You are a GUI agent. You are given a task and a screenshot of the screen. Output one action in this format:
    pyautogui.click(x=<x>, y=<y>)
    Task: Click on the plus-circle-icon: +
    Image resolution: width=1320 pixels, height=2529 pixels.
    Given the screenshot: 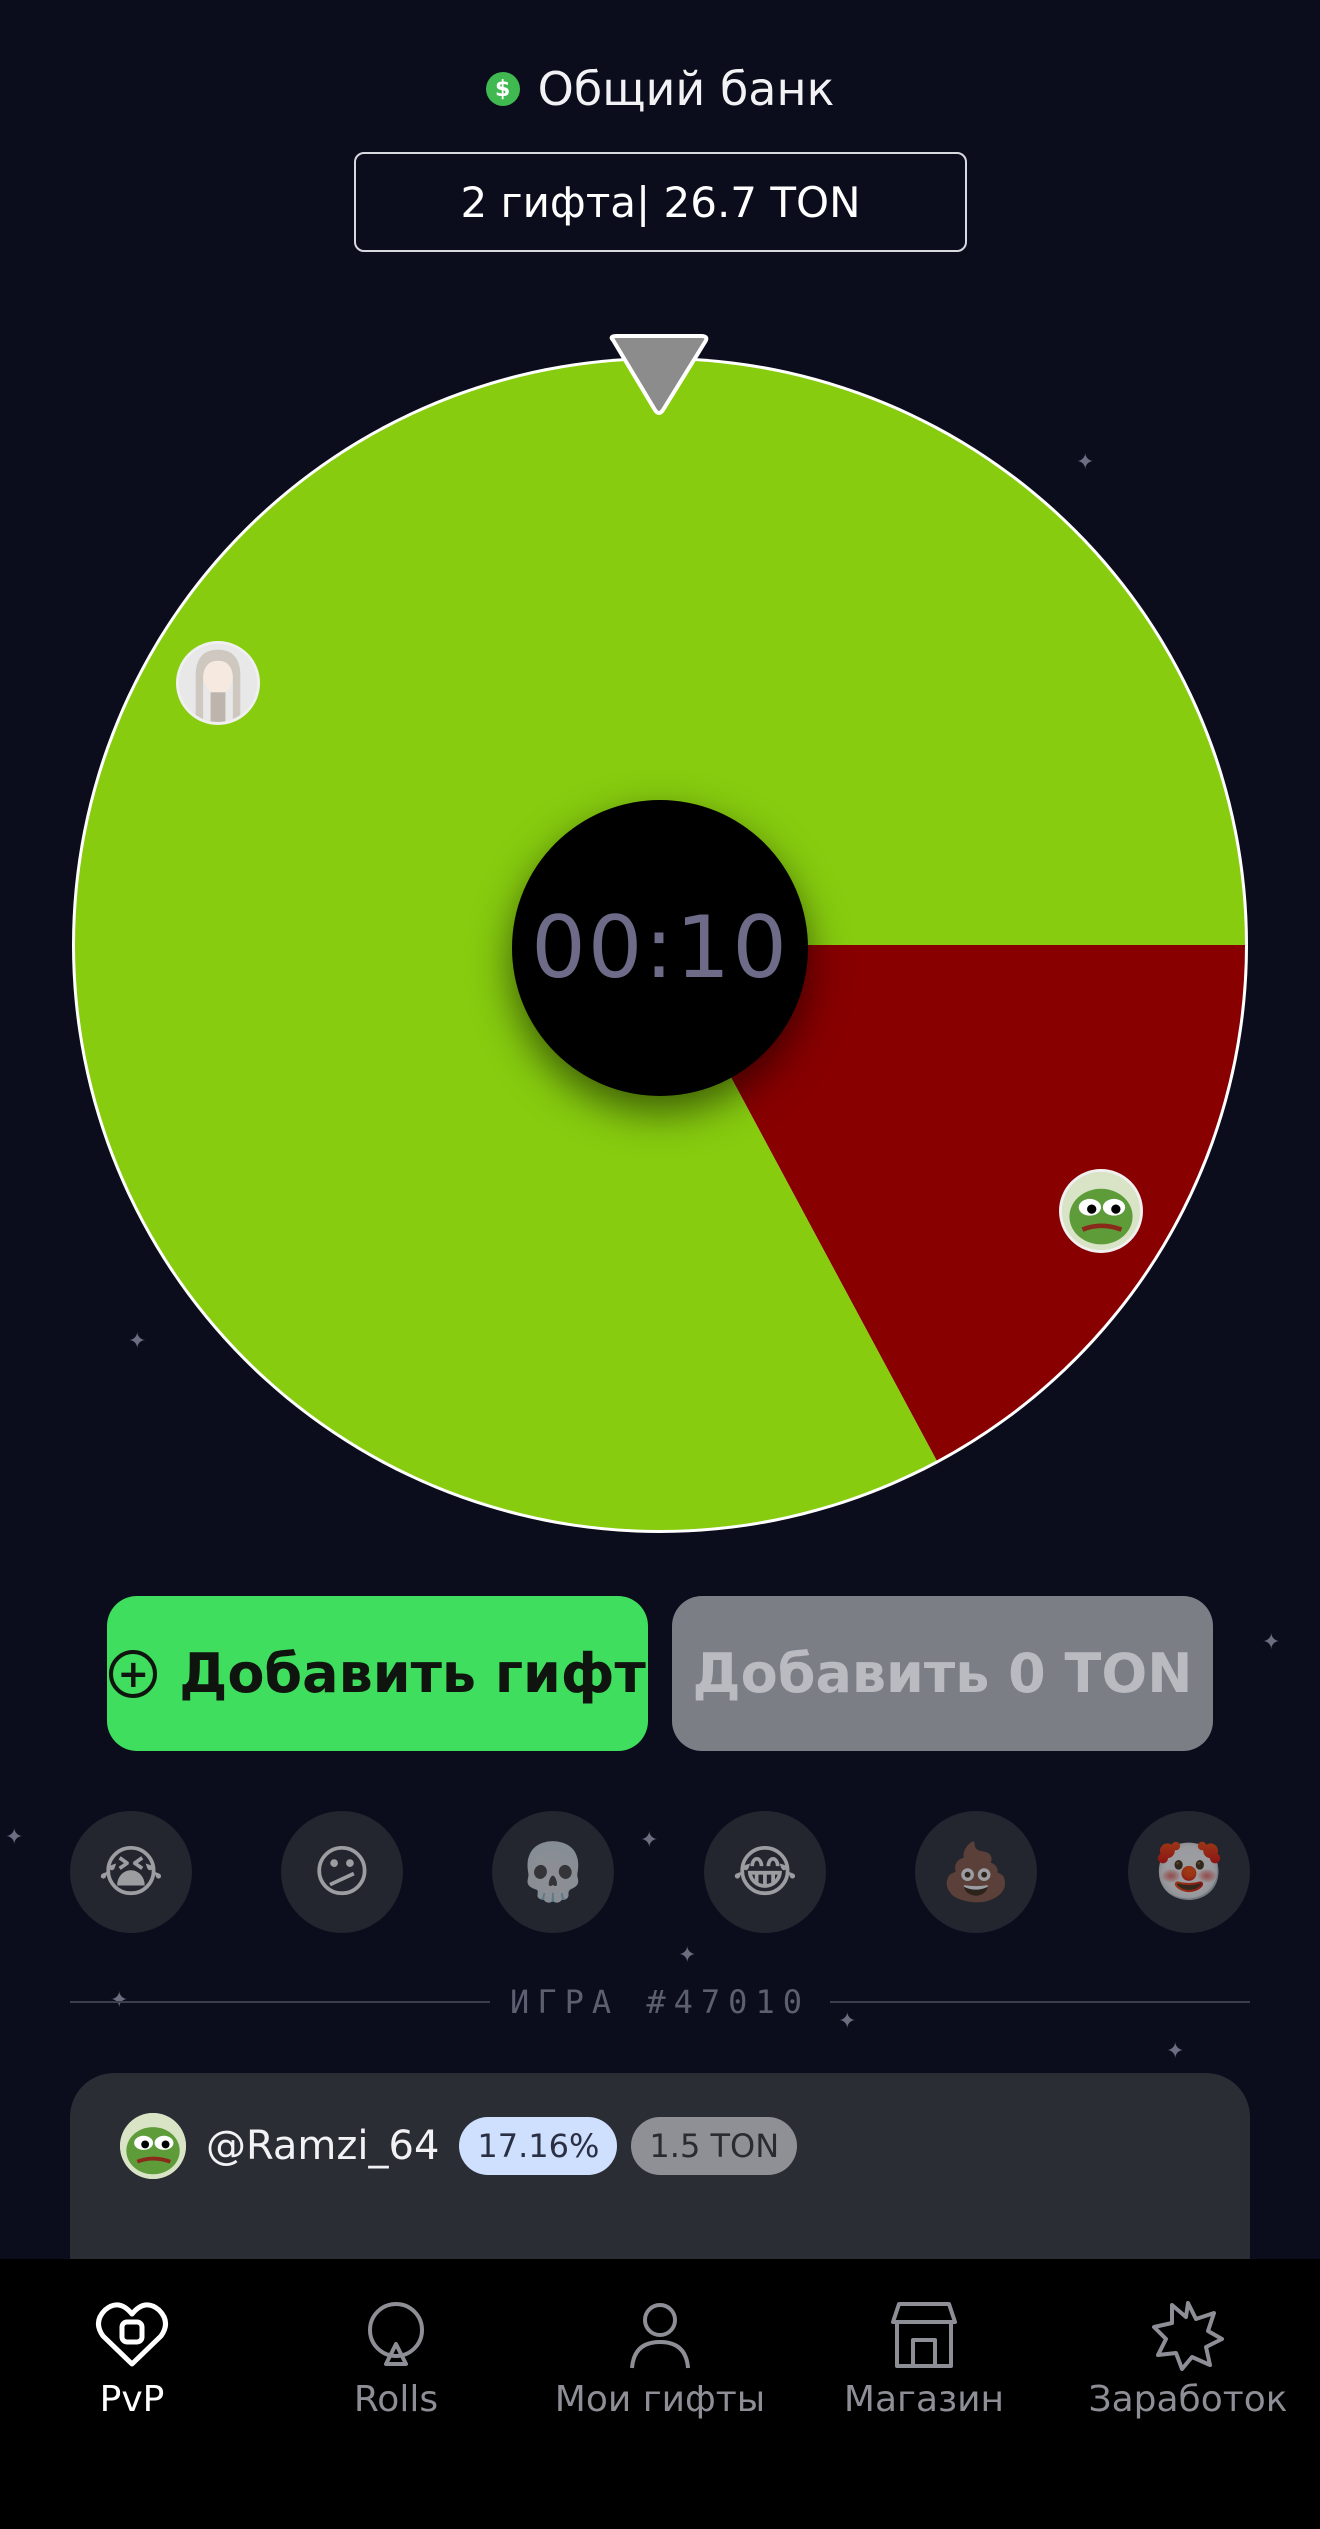 What is the action you would take?
    pyautogui.click(x=133, y=1673)
    